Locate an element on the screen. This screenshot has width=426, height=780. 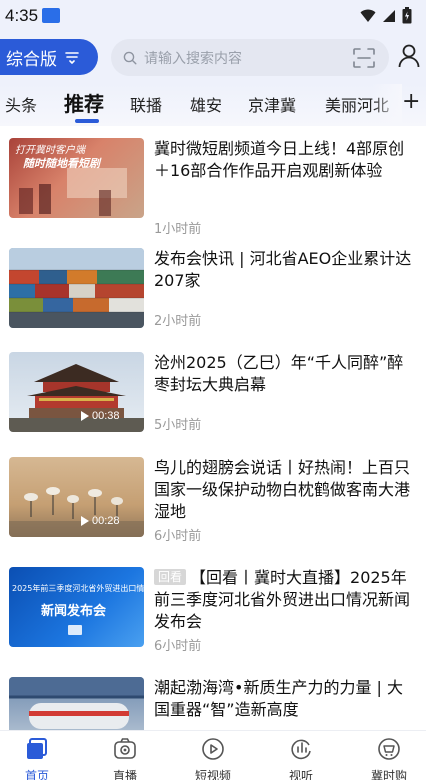
video-play-indicator: 00:38 is located at coordinates (100, 416).